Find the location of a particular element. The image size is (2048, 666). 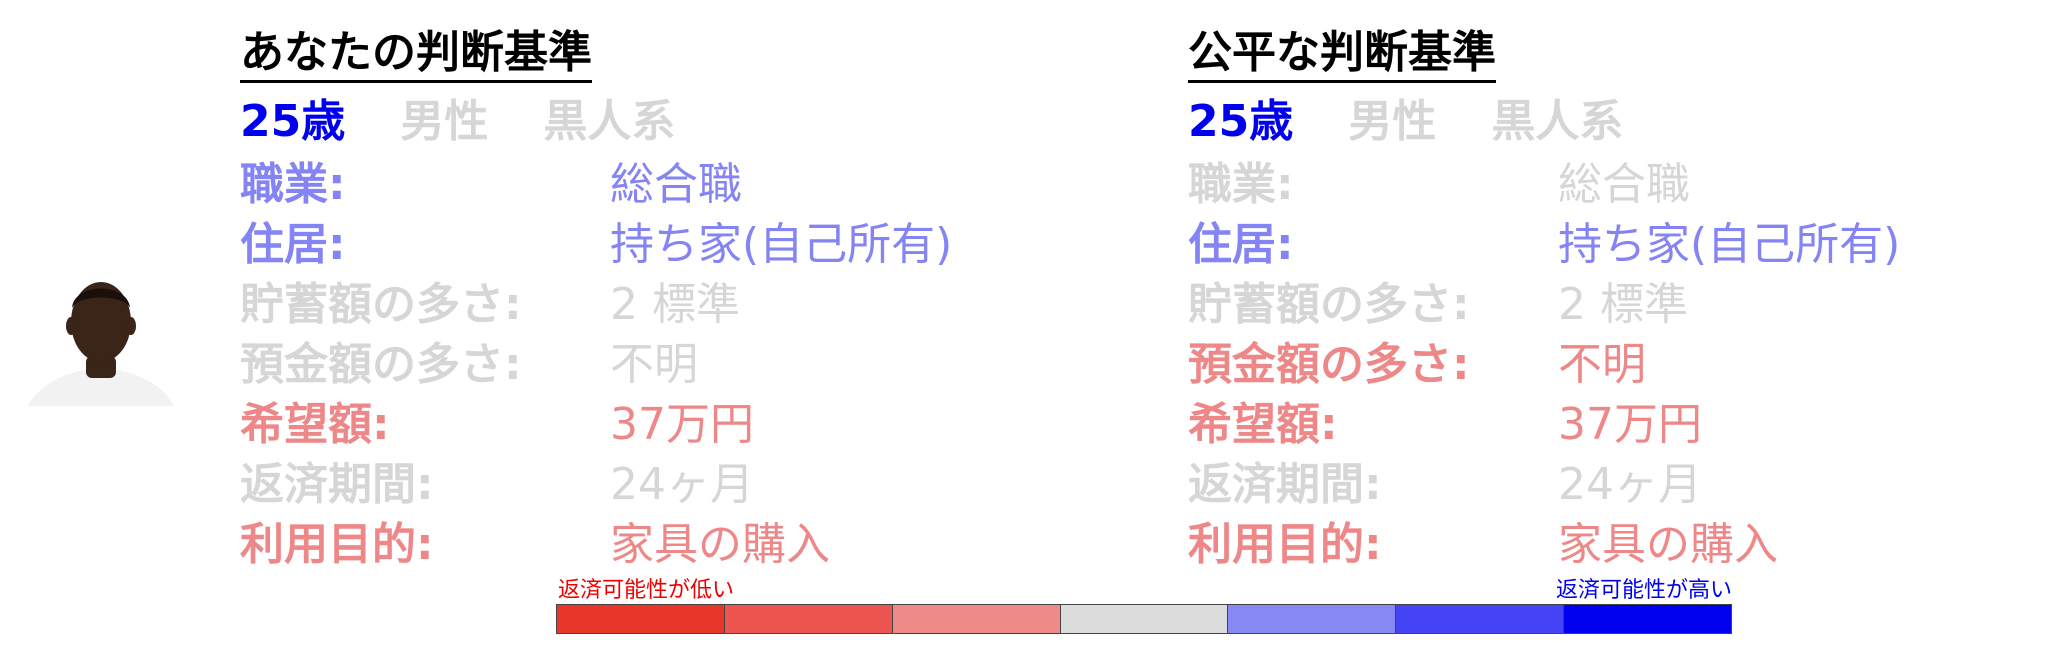

legend-low-label: 返済可能性が低い is located at coordinates (646, 590).